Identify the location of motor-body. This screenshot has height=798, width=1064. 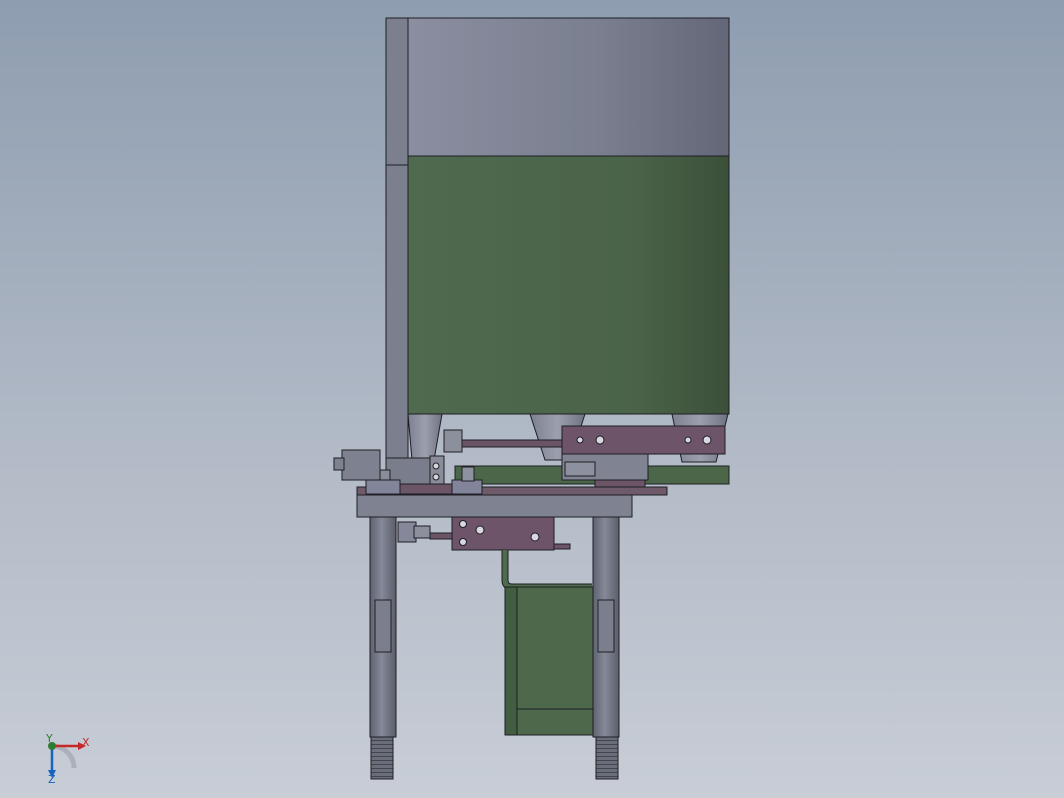
(549, 661).